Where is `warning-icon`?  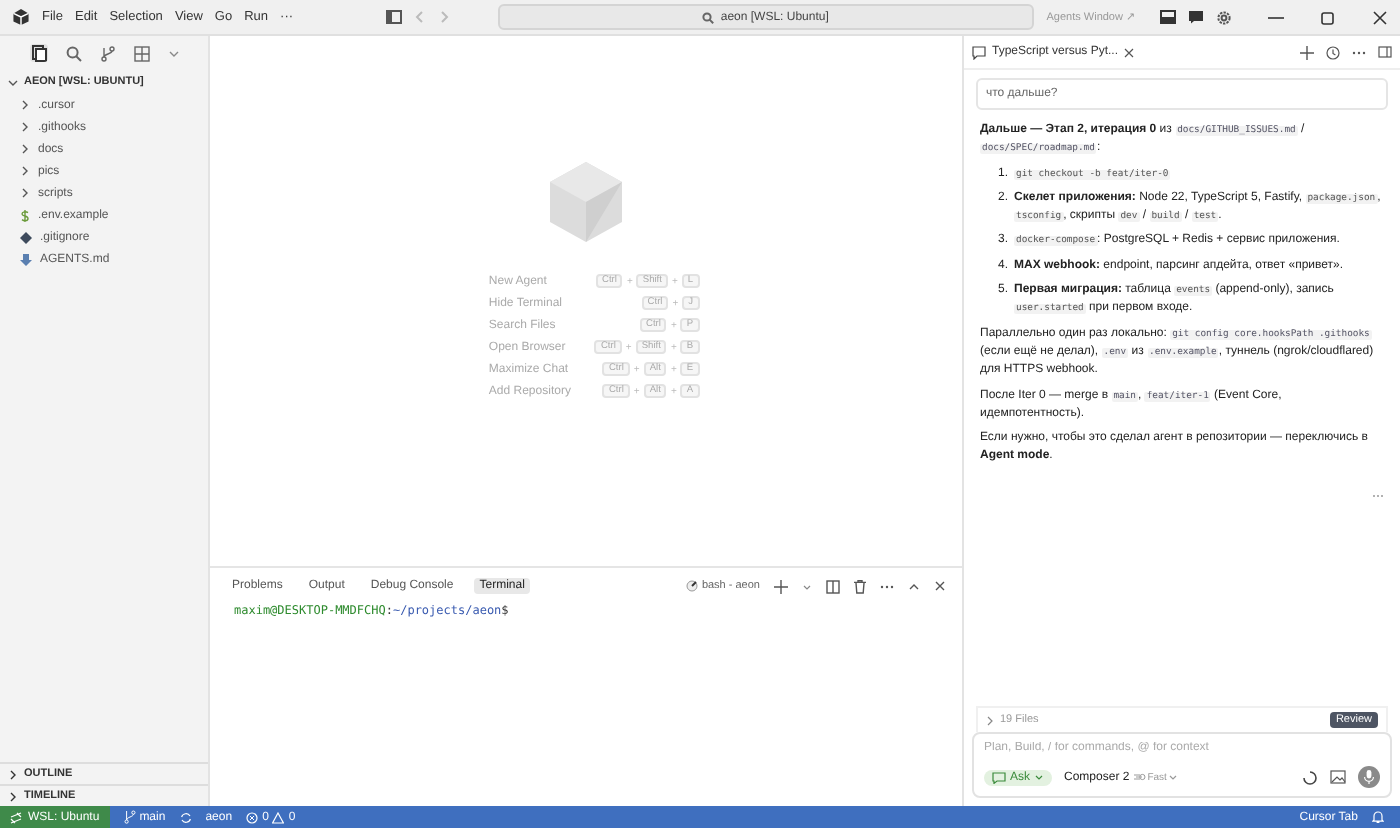 warning-icon is located at coordinates (278, 817).